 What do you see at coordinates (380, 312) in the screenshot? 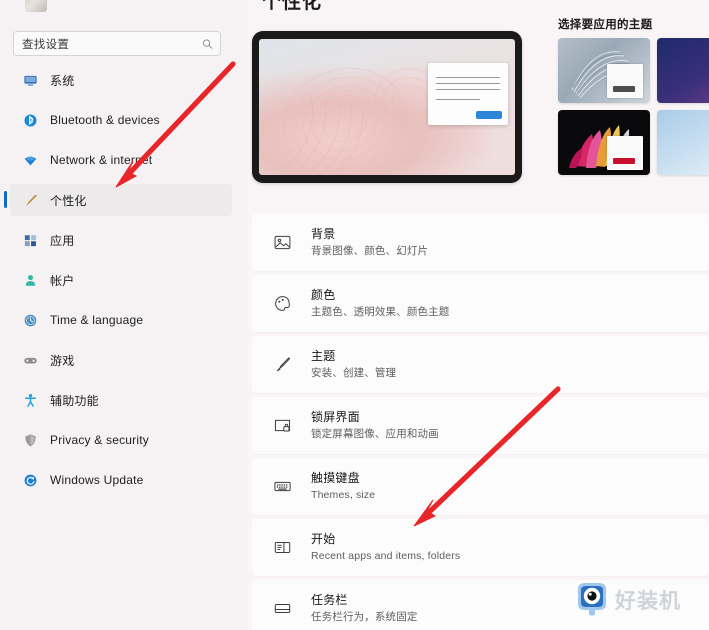
I see `settings-row-subtitle: 主题色、透明效果、颜色主题` at bounding box center [380, 312].